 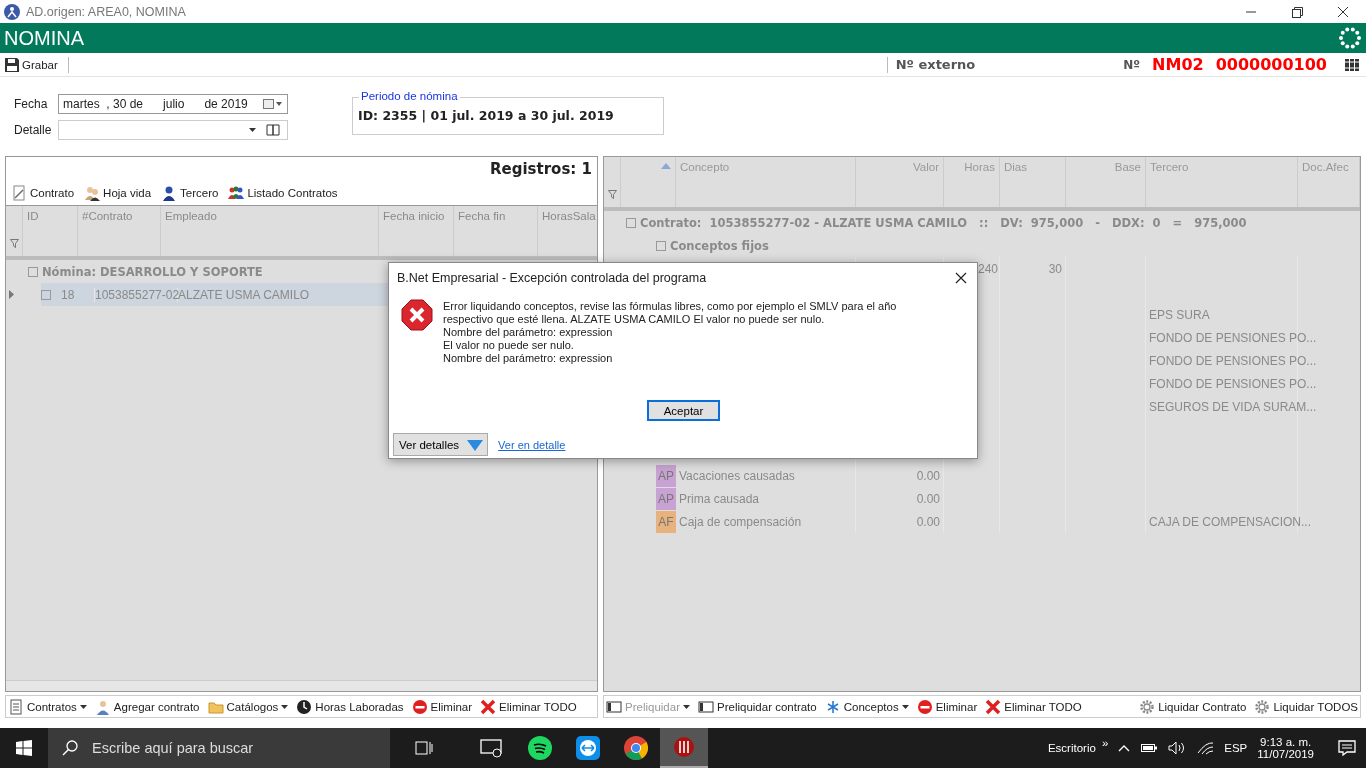 What do you see at coordinates (1350, 38) in the screenshot?
I see `dots-icon` at bounding box center [1350, 38].